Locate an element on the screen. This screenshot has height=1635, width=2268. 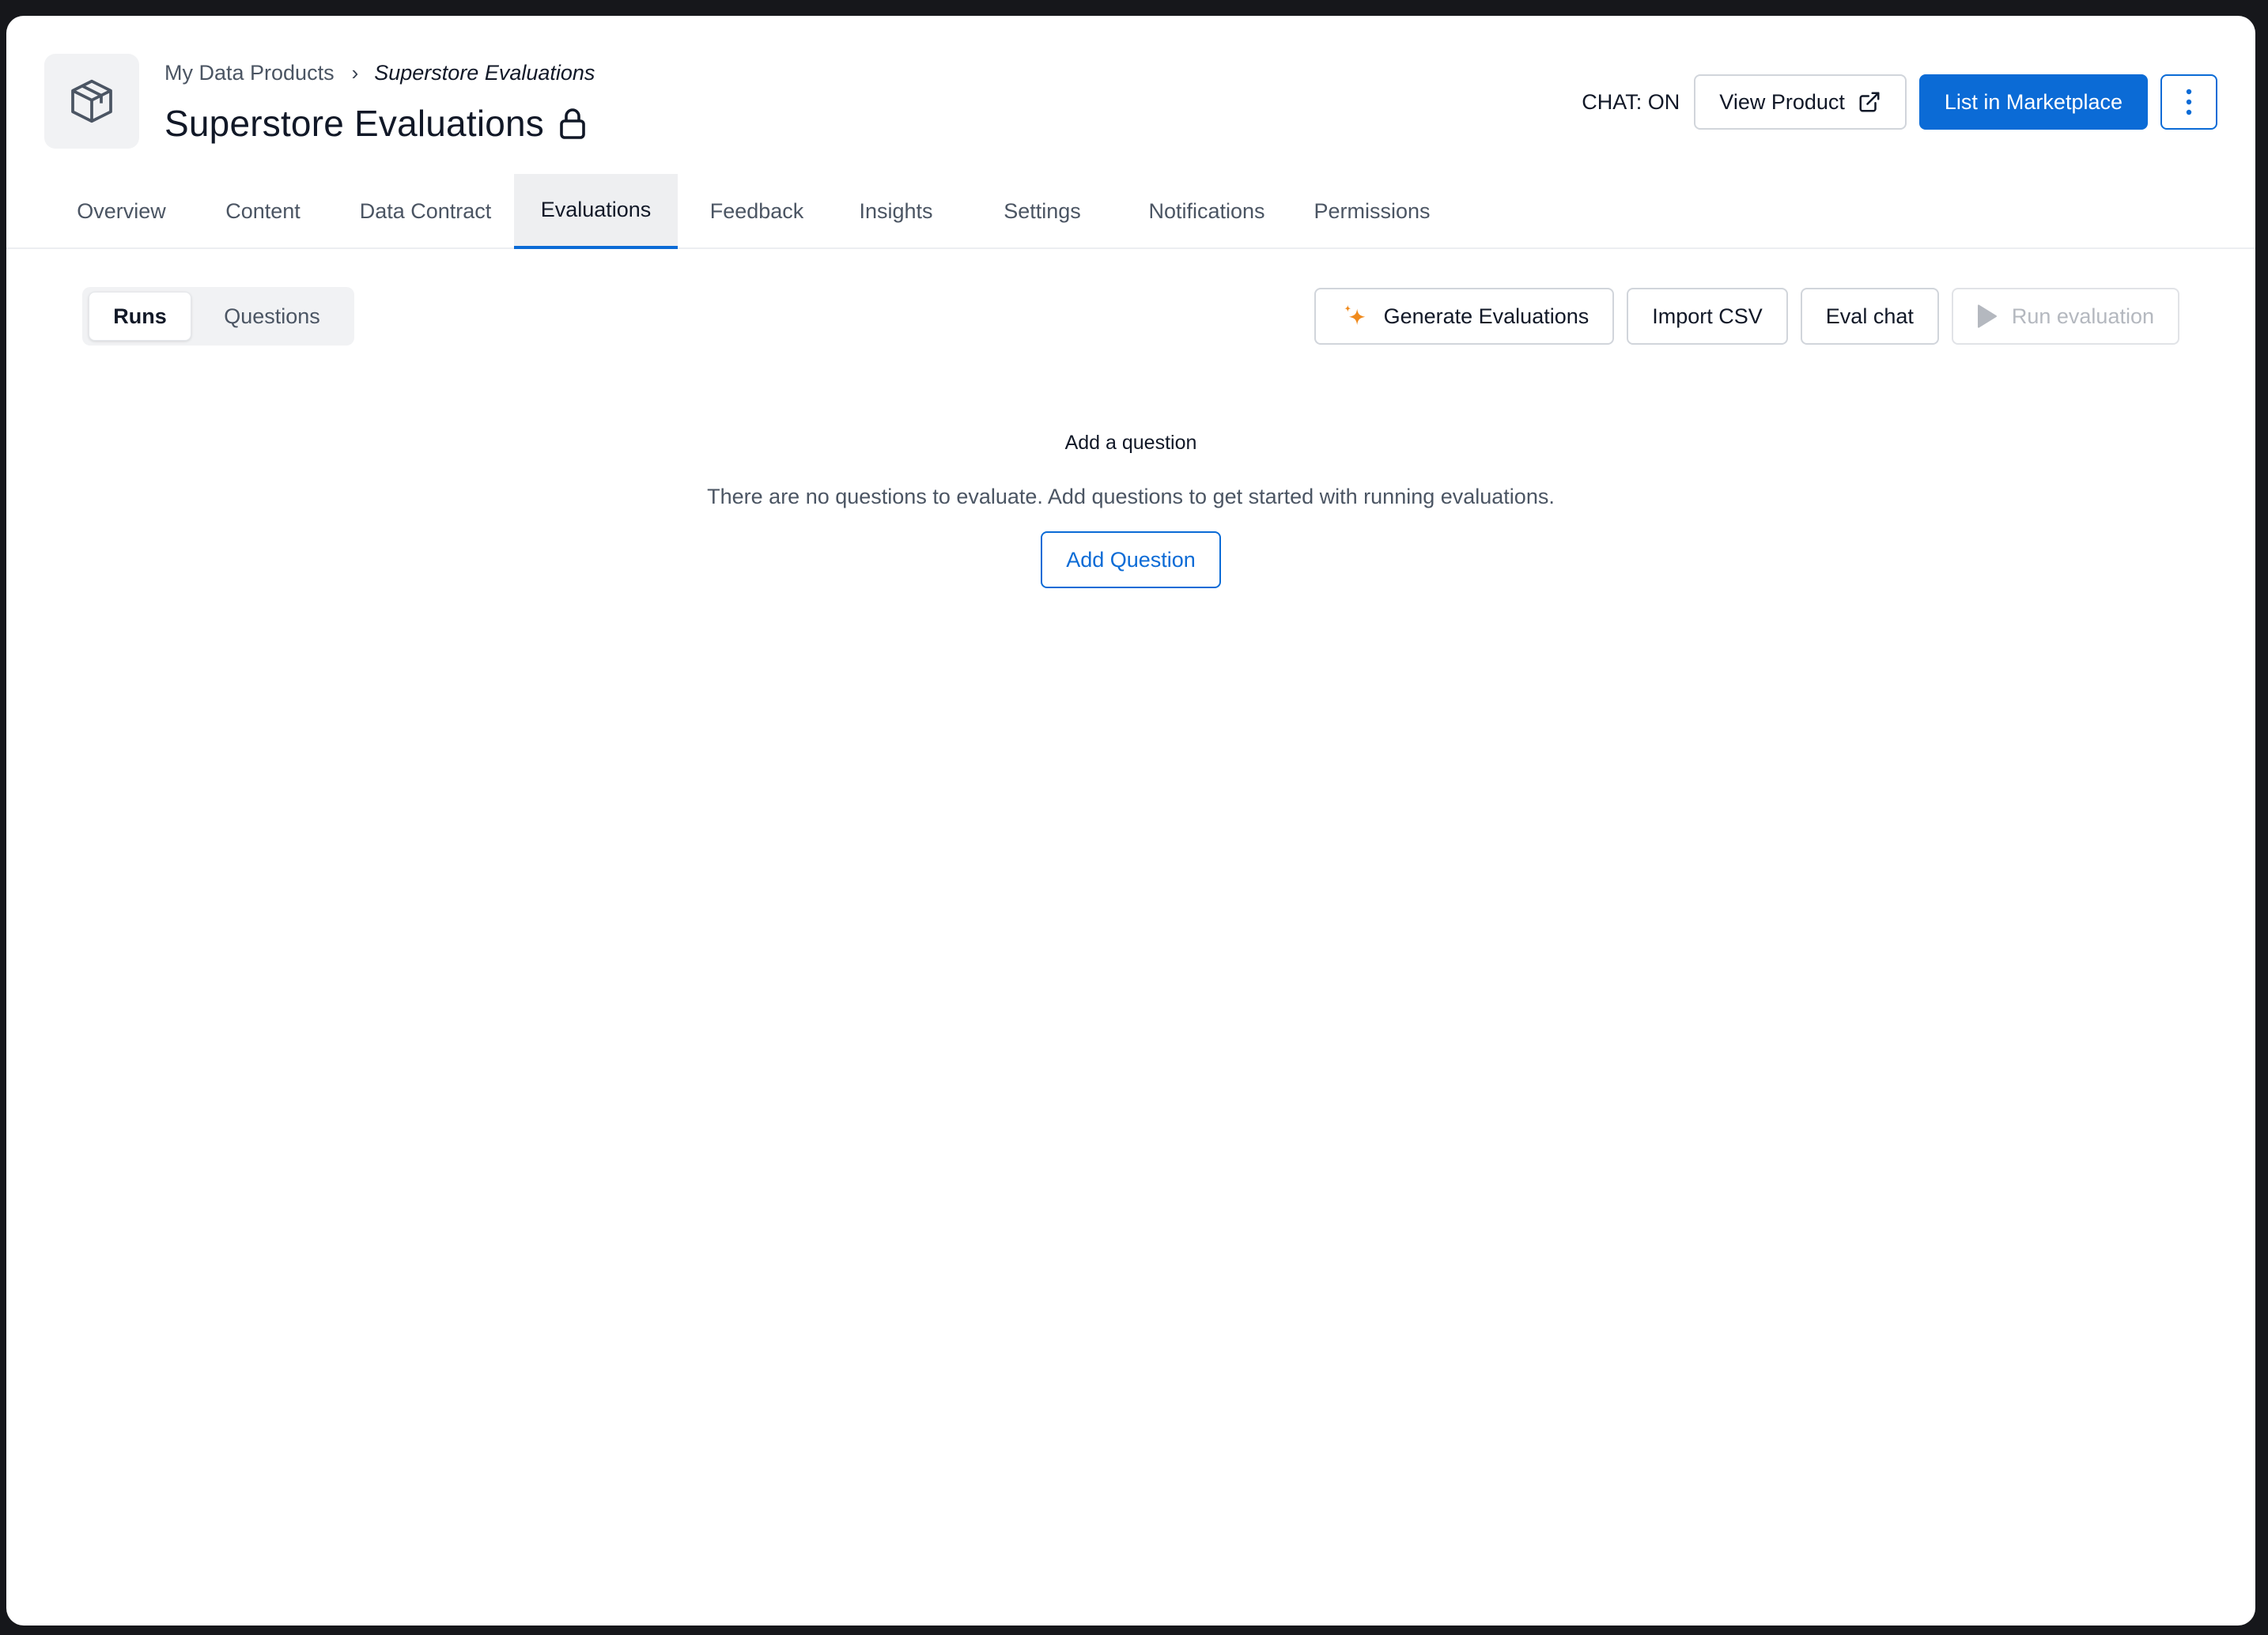
run-evaluation-label: Run evaluation is located at coordinates (2082, 316).